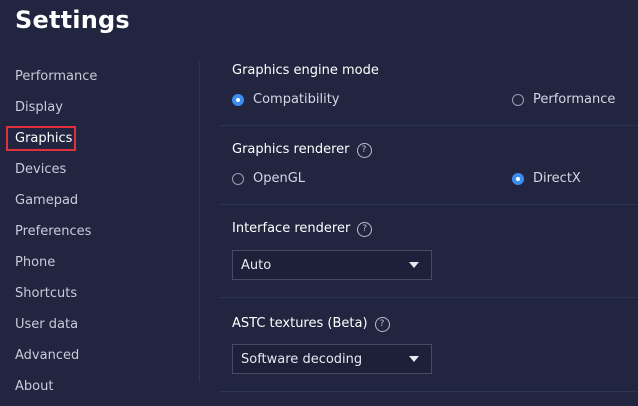  What do you see at coordinates (47, 355) in the screenshot?
I see `sidebar-item-advanced: Advanced` at bounding box center [47, 355].